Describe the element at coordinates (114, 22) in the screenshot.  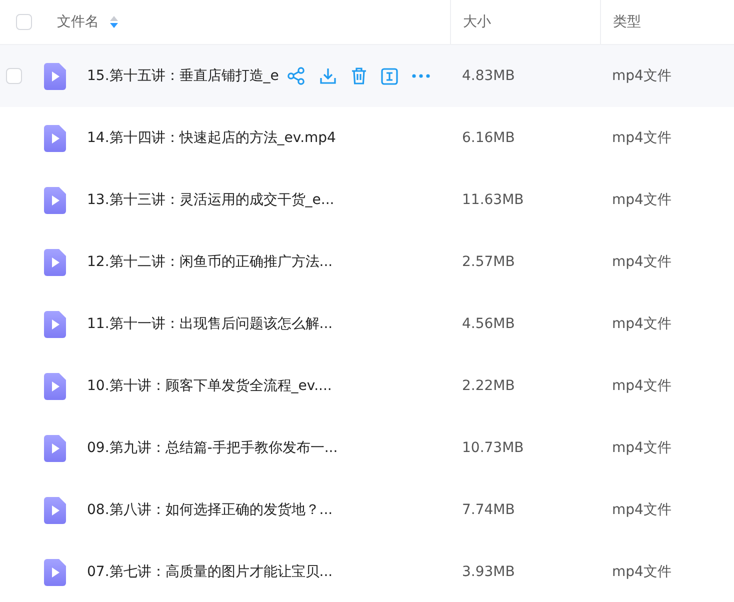
I see `sort-icon` at that location.